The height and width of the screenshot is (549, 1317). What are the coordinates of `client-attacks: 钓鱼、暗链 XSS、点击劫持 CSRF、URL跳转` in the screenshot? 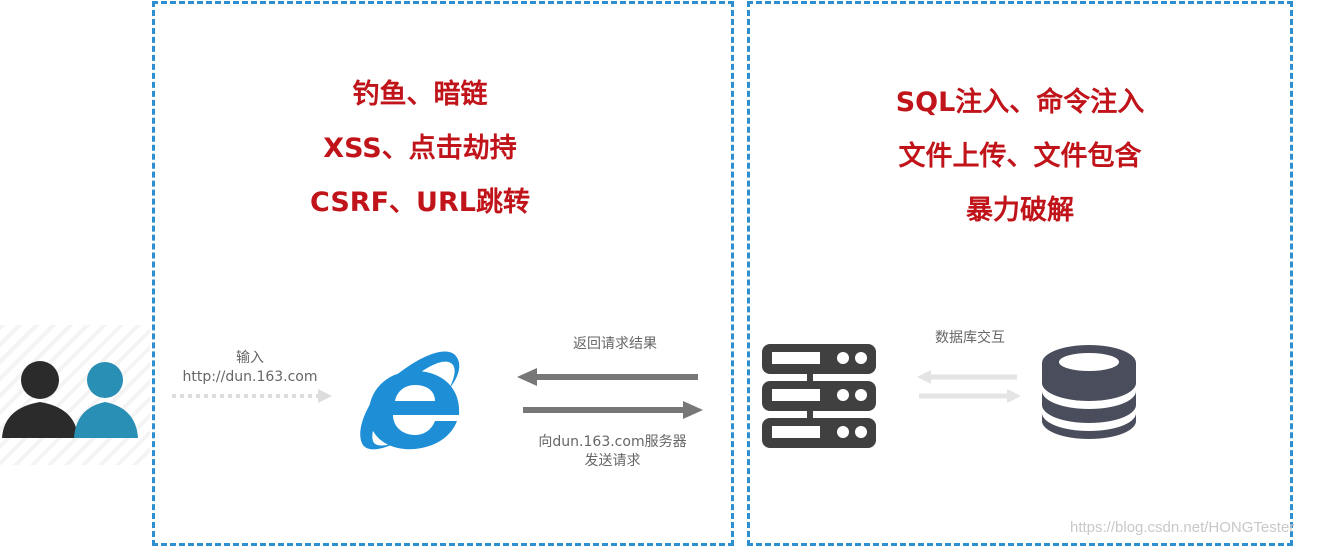 It's located at (420, 149).